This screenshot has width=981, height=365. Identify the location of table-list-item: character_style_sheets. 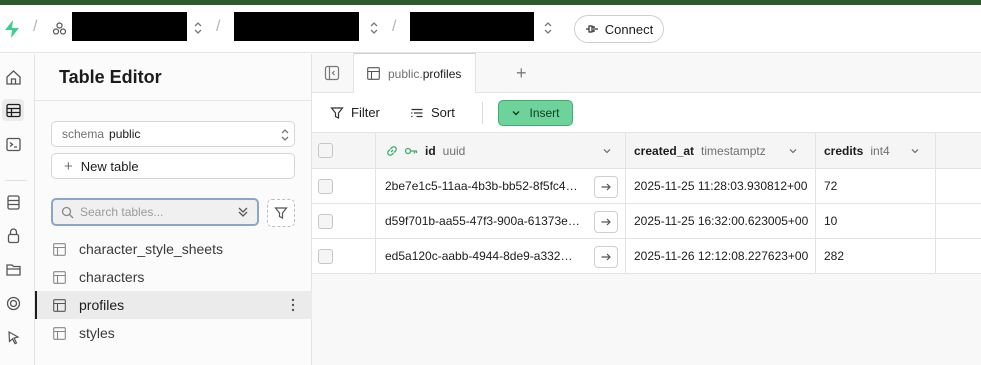
(173, 249).